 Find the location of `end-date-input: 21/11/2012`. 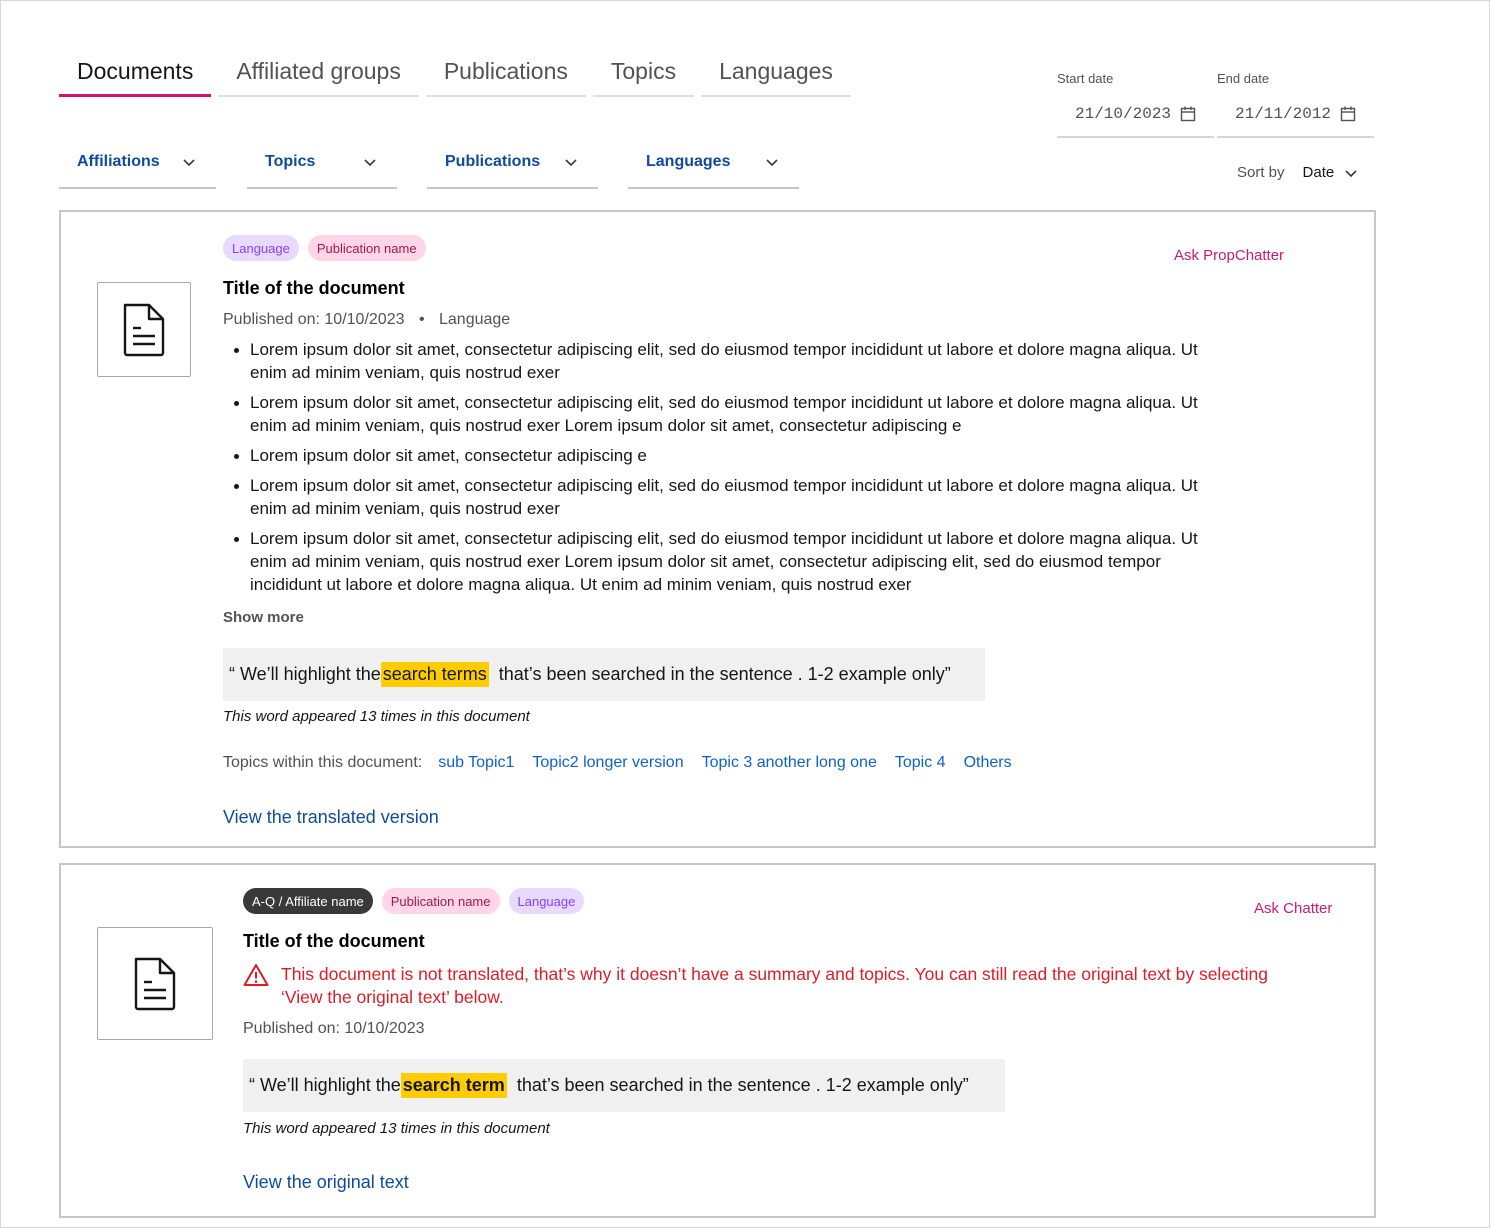

end-date-input: 21/11/2012 is located at coordinates (1295, 118).